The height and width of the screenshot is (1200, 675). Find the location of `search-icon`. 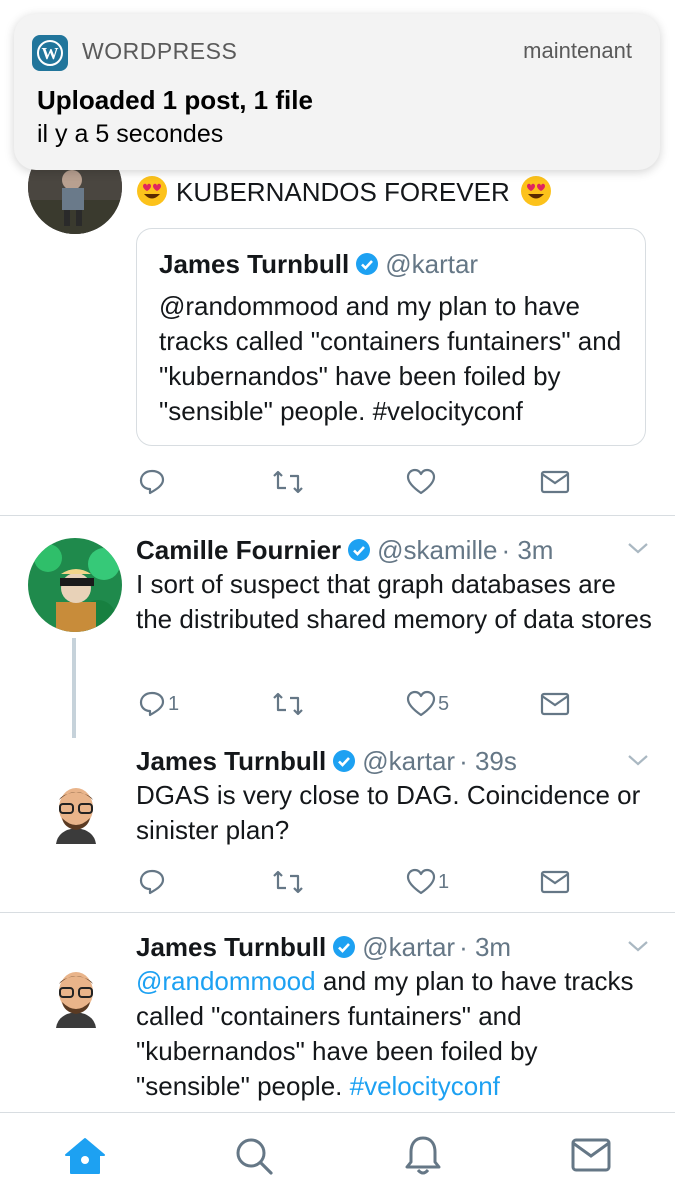

search-icon is located at coordinates (254, 1156).